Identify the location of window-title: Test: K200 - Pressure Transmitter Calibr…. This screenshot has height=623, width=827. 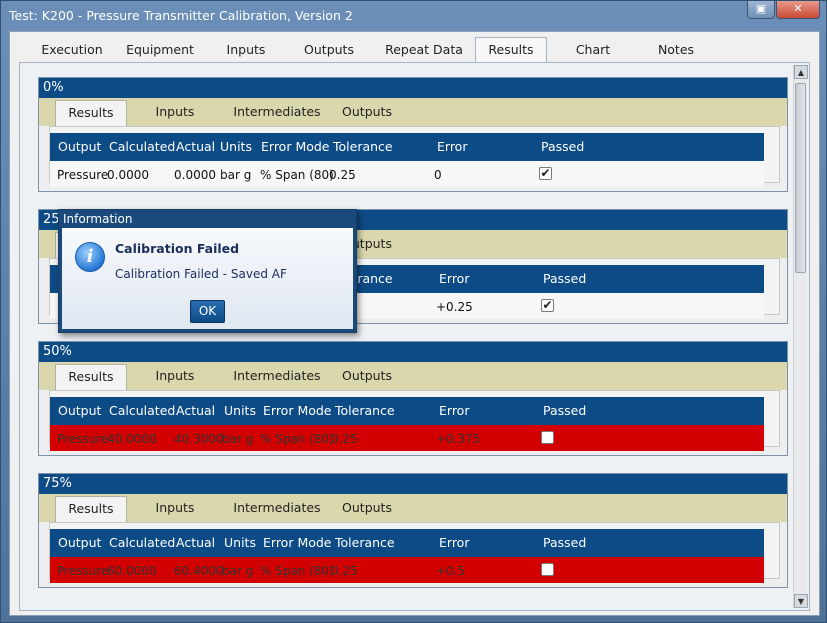
(181, 15).